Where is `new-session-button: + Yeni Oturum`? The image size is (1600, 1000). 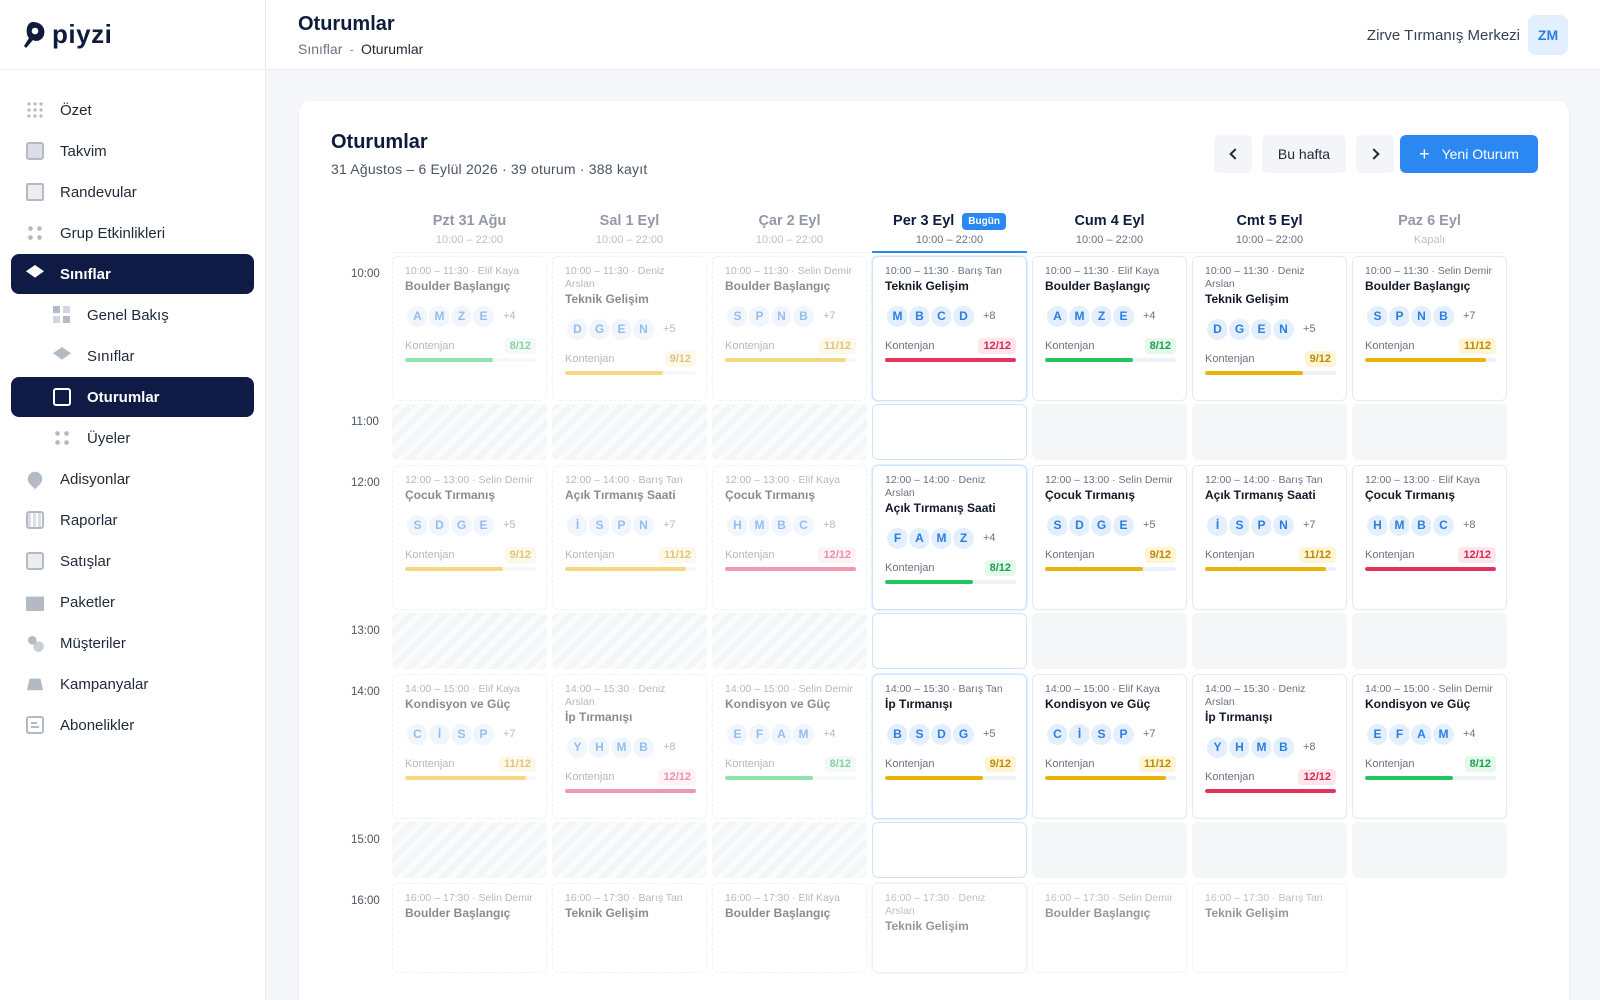 new-session-button: + Yeni Oturum is located at coordinates (1469, 154).